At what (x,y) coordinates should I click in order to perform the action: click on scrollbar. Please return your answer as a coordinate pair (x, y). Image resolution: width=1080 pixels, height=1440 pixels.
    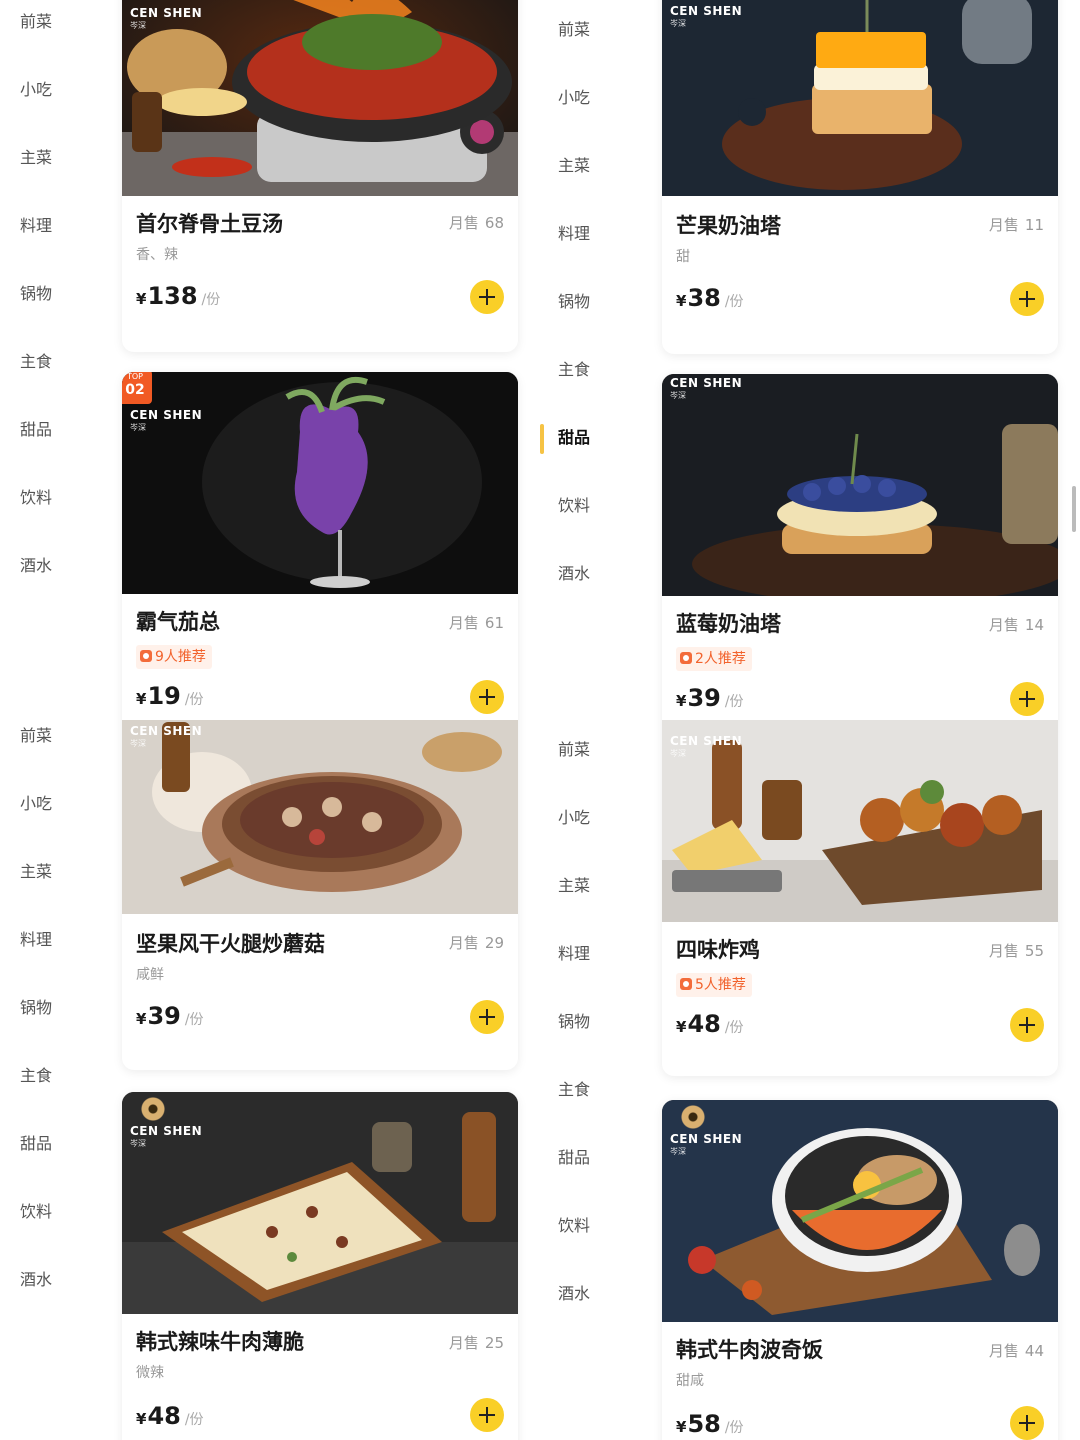
    Looking at the image, I should click on (1074, 509).